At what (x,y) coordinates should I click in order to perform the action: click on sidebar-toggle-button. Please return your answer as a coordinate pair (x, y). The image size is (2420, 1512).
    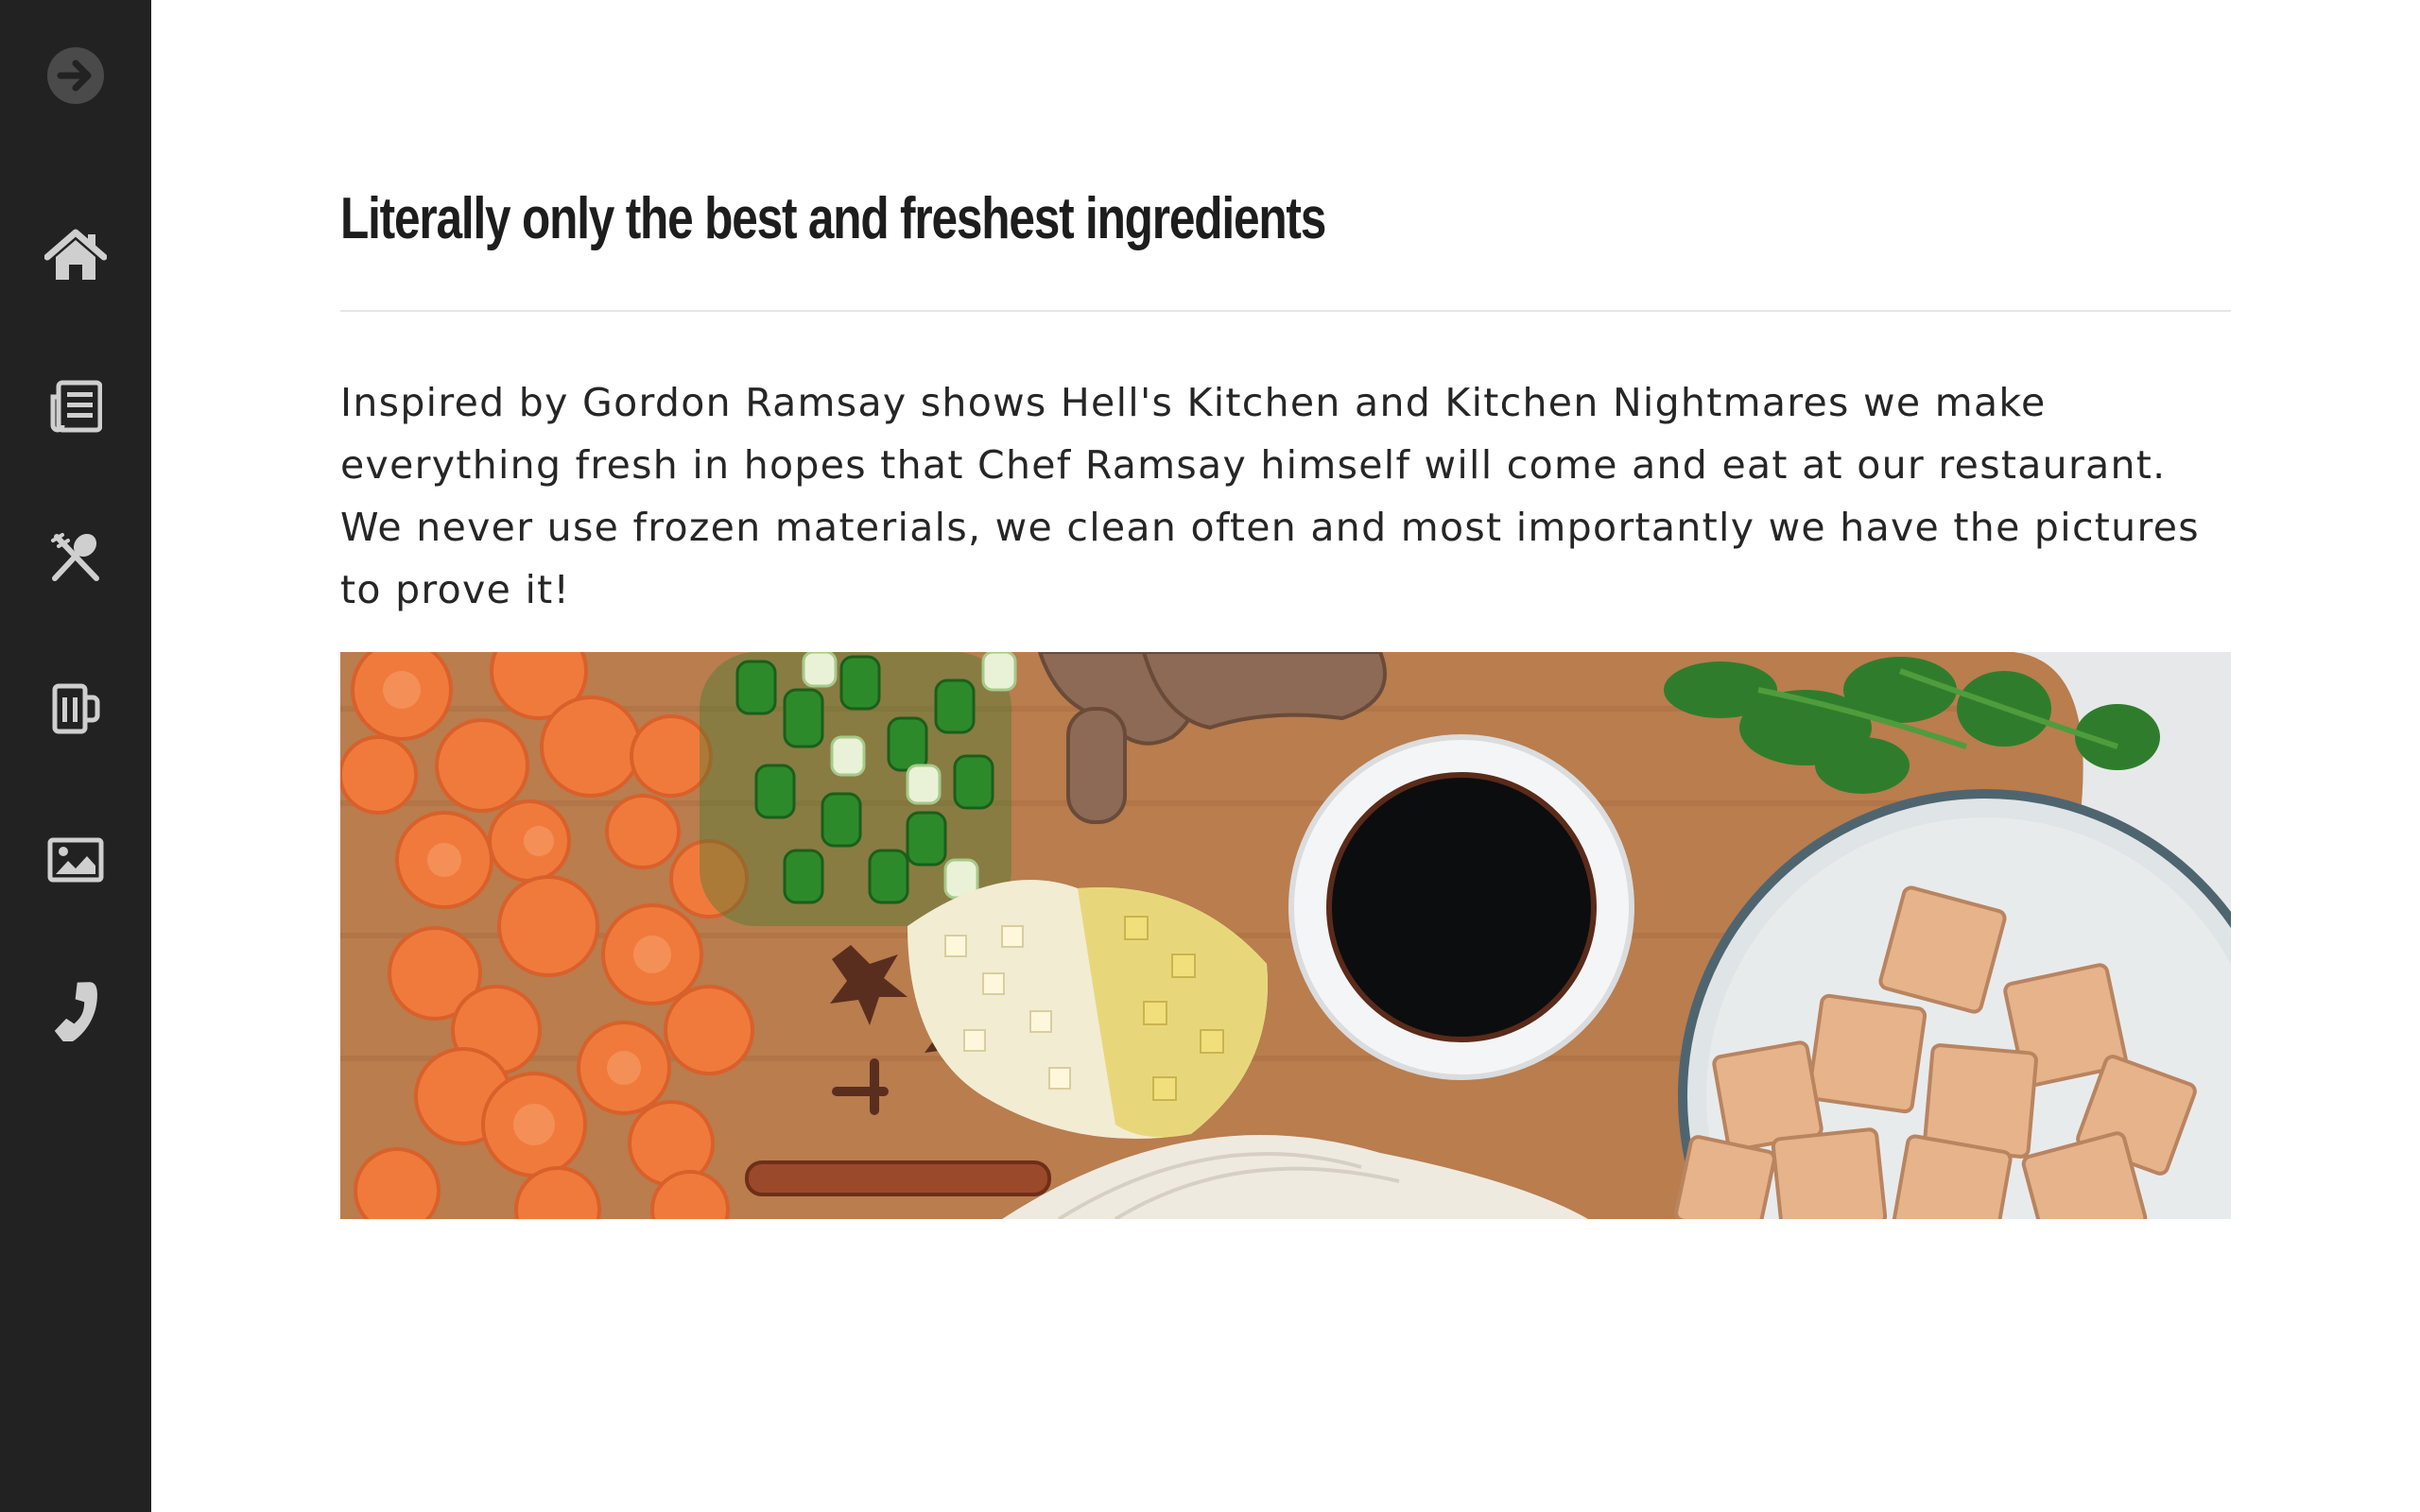
    Looking at the image, I should click on (75, 75).